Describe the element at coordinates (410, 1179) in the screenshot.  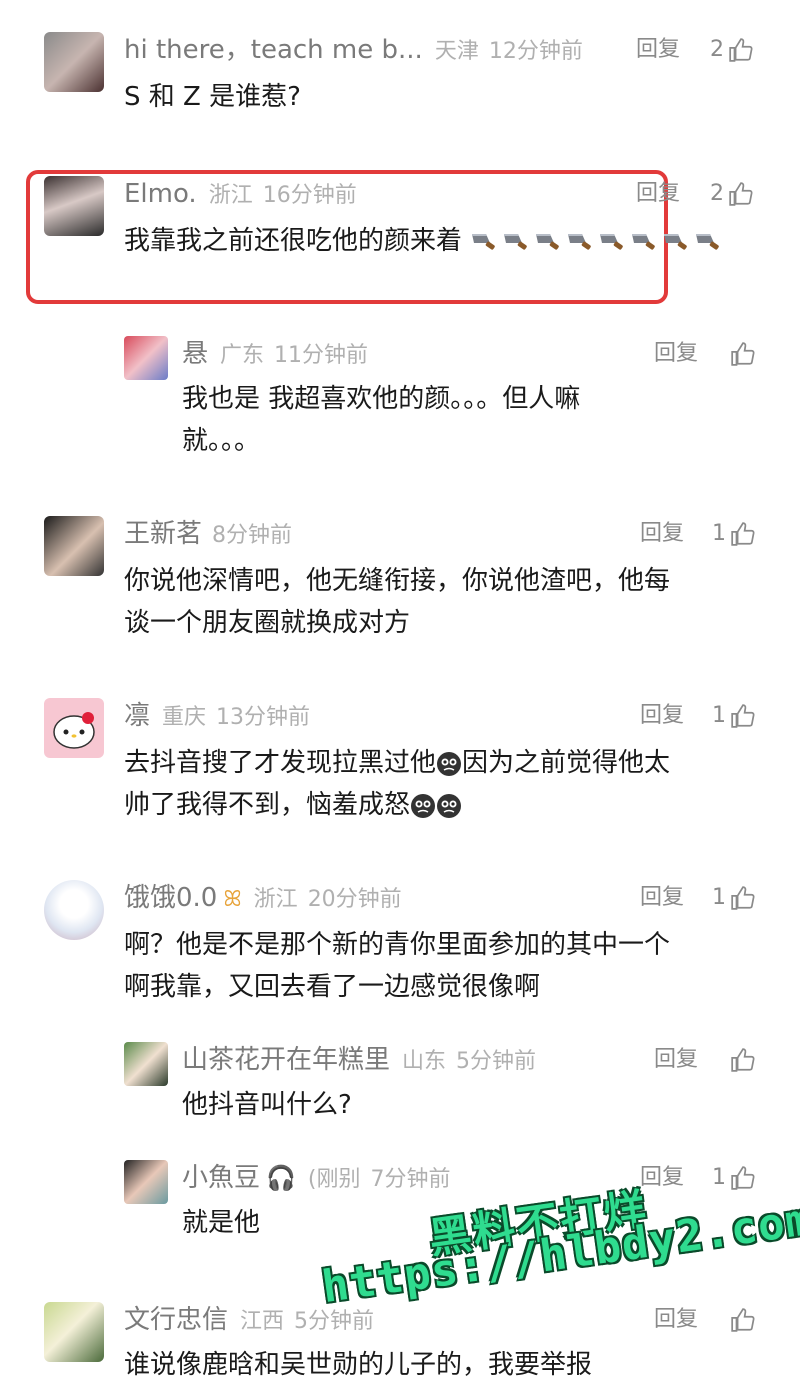
I see `timestamp: 7分钟前` at that location.